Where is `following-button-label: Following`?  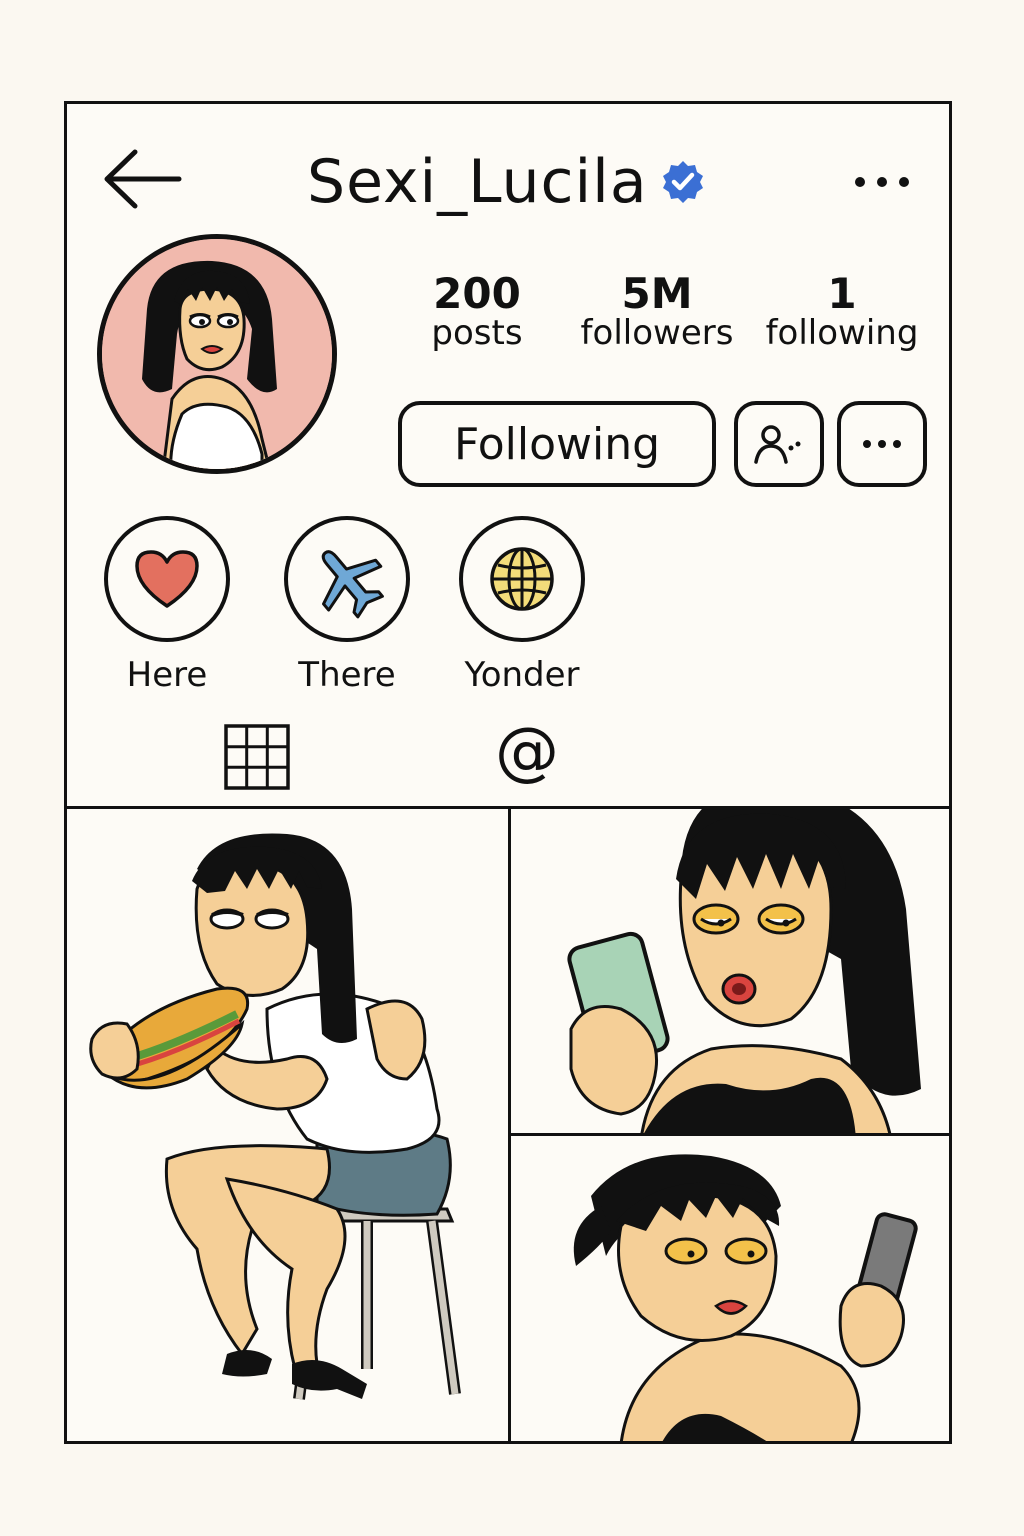
following-button-label: Following is located at coordinates (557, 444).